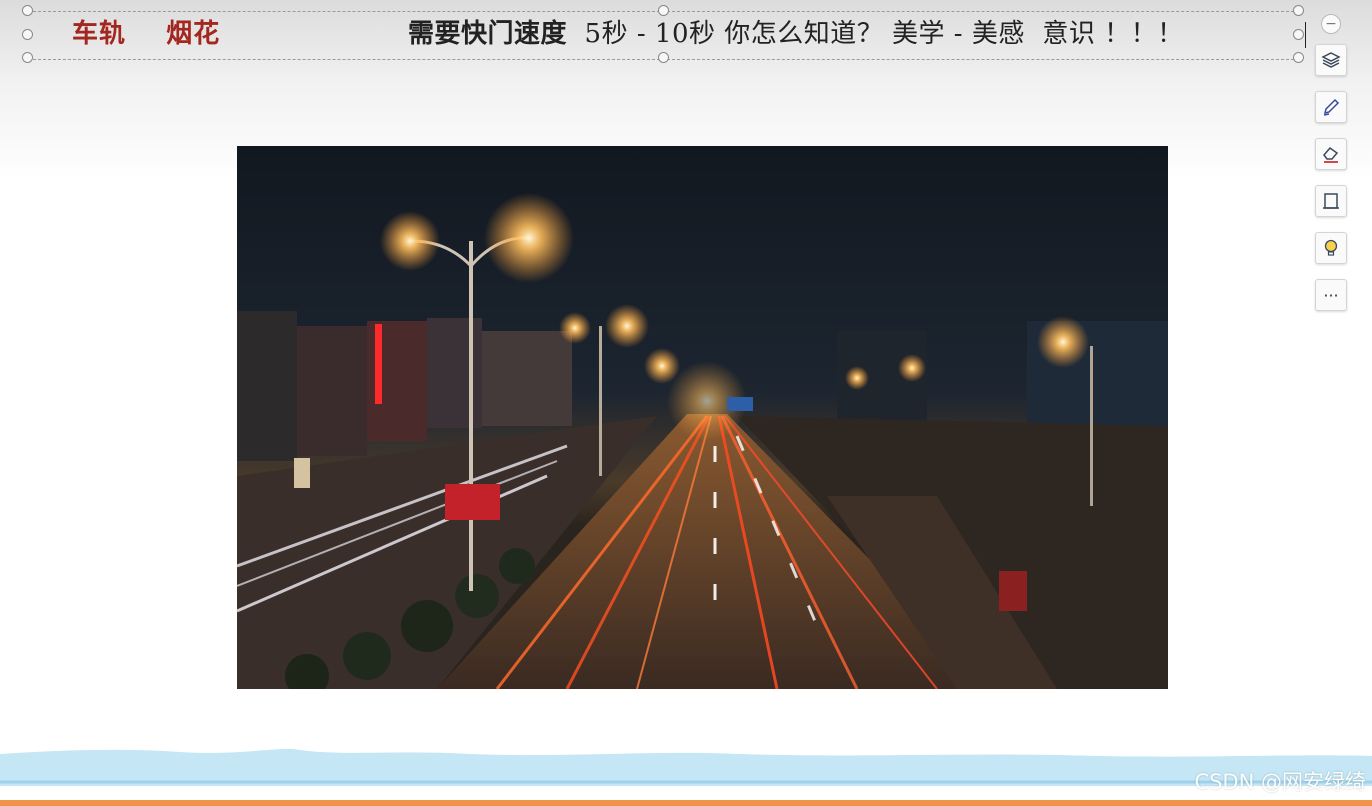  I want to click on right-toolbar: ···, so click(1331, 185).